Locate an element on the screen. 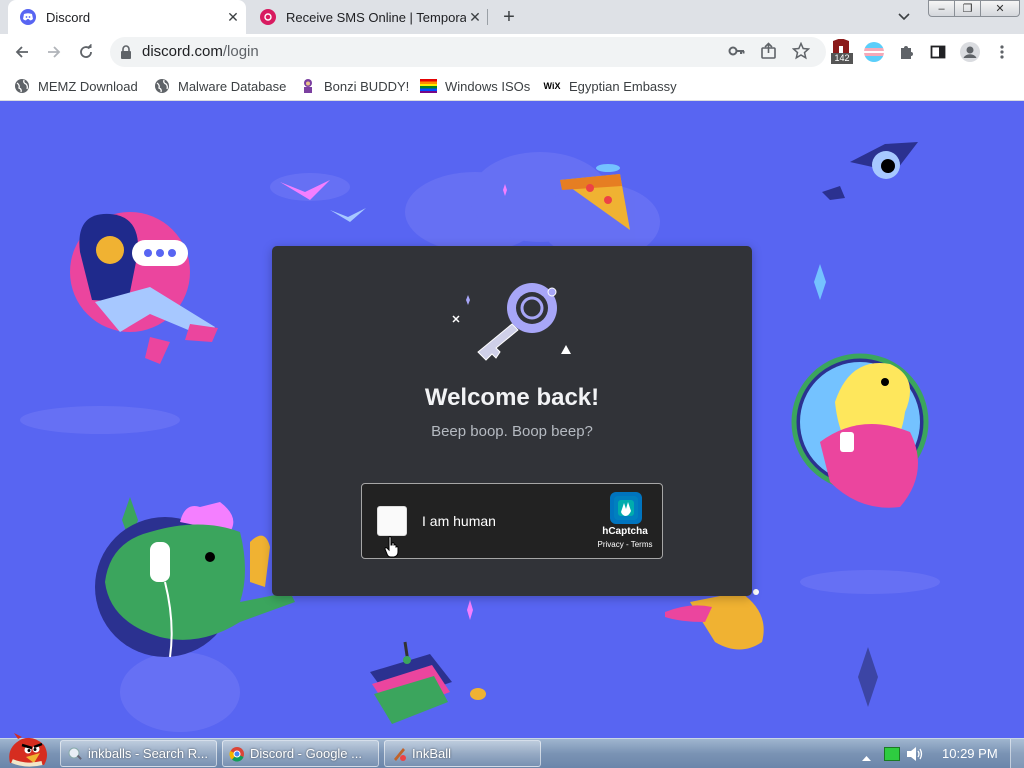 The width and height of the screenshot is (1024, 768). wix-icon: WiX is located at coordinates (552, 86).